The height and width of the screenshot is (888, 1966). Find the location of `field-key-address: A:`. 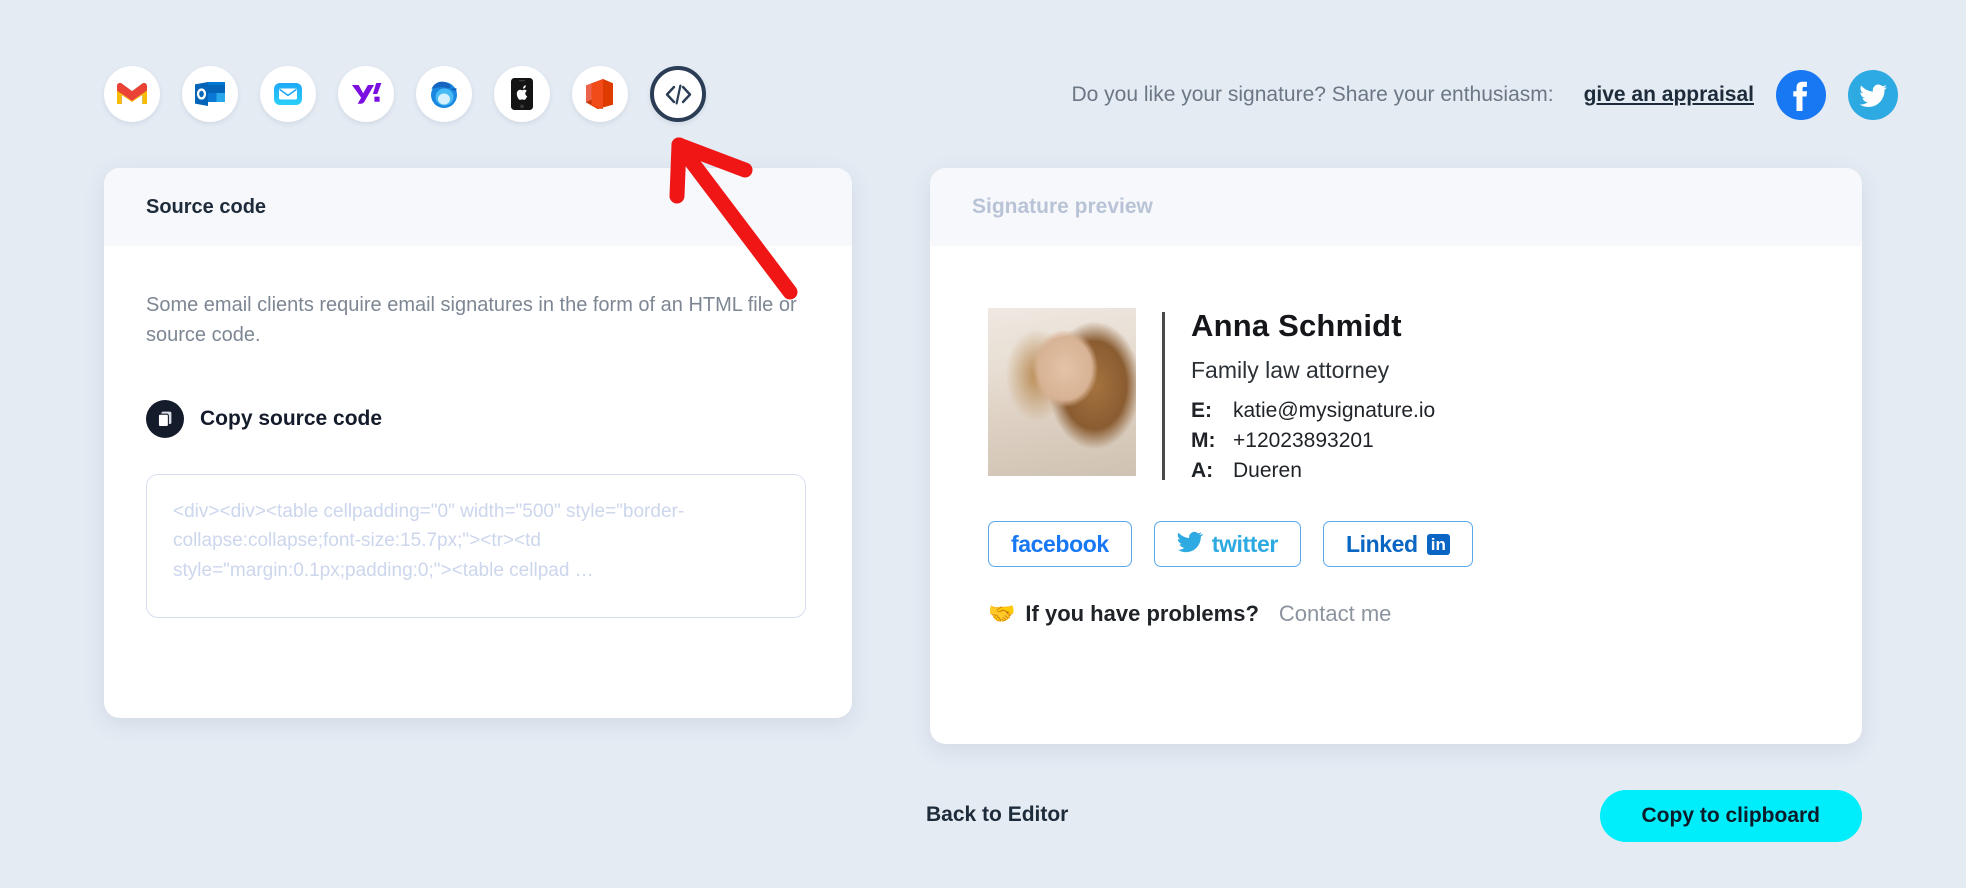

field-key-address: A: is located at coordinates (1202, 470).